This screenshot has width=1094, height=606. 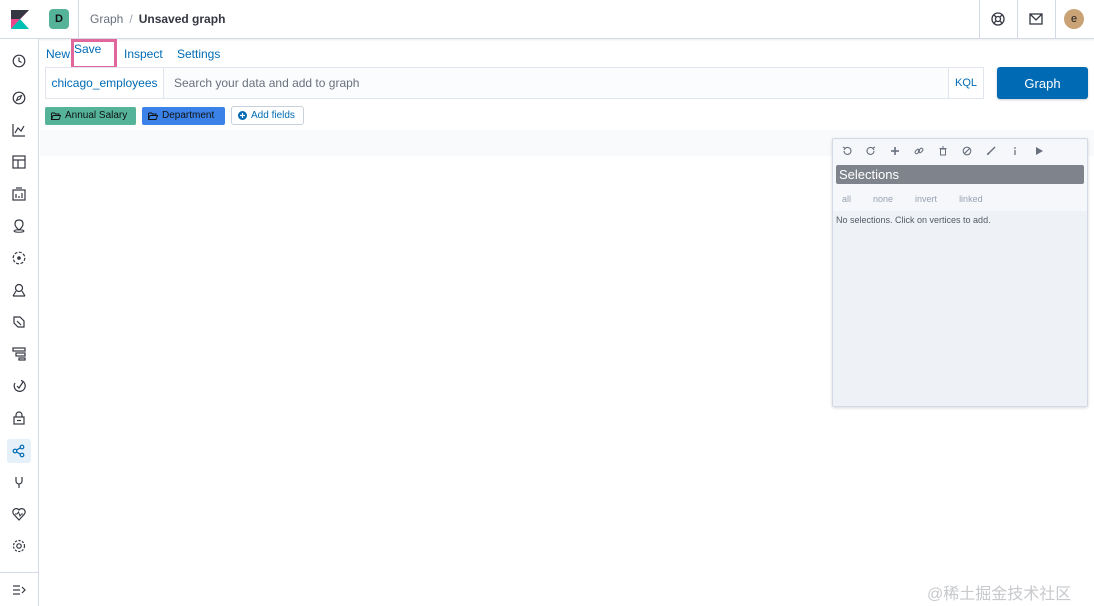 I want to click on inspect-button: Inspect, so click(x=143, y=54).